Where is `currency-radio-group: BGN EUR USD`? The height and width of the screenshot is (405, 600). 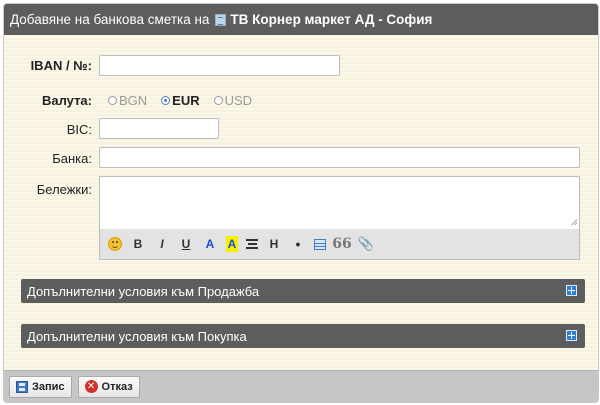 currency-radio-group: BGN EUR USD is located at coordinates (187, 100).